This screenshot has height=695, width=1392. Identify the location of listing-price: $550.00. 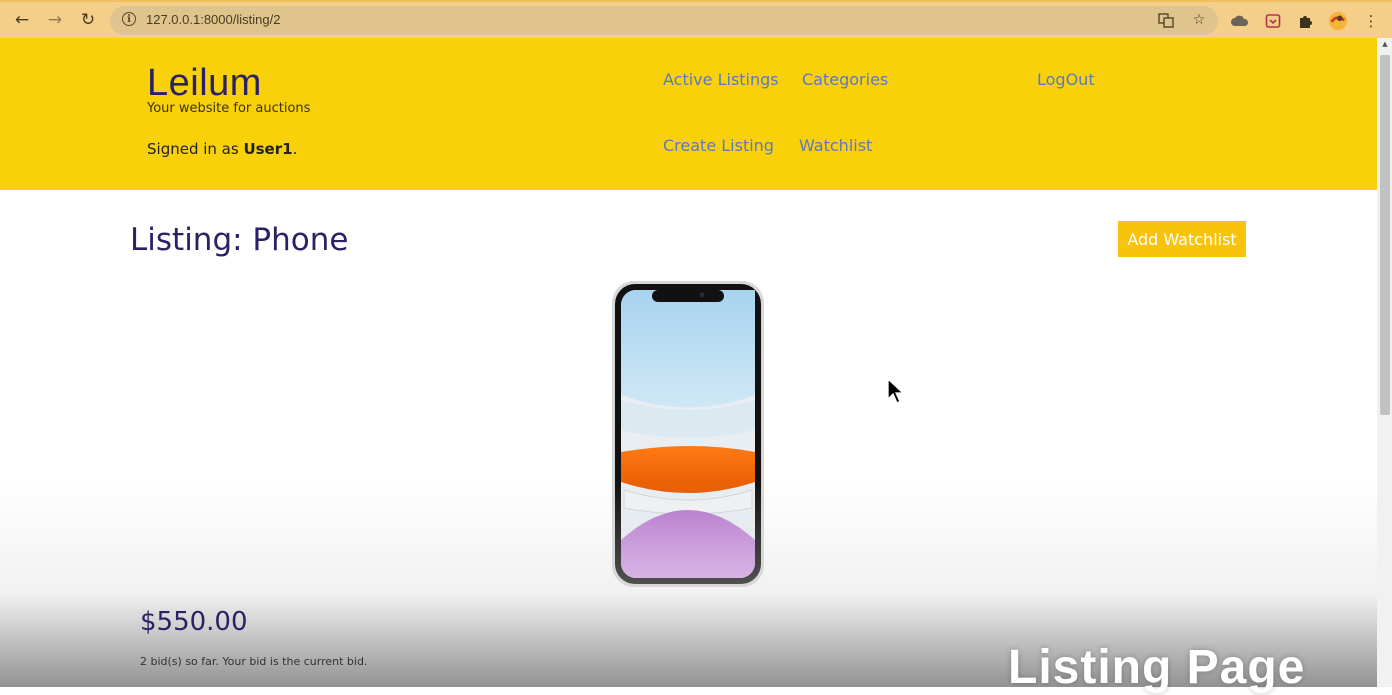
(194, 622).